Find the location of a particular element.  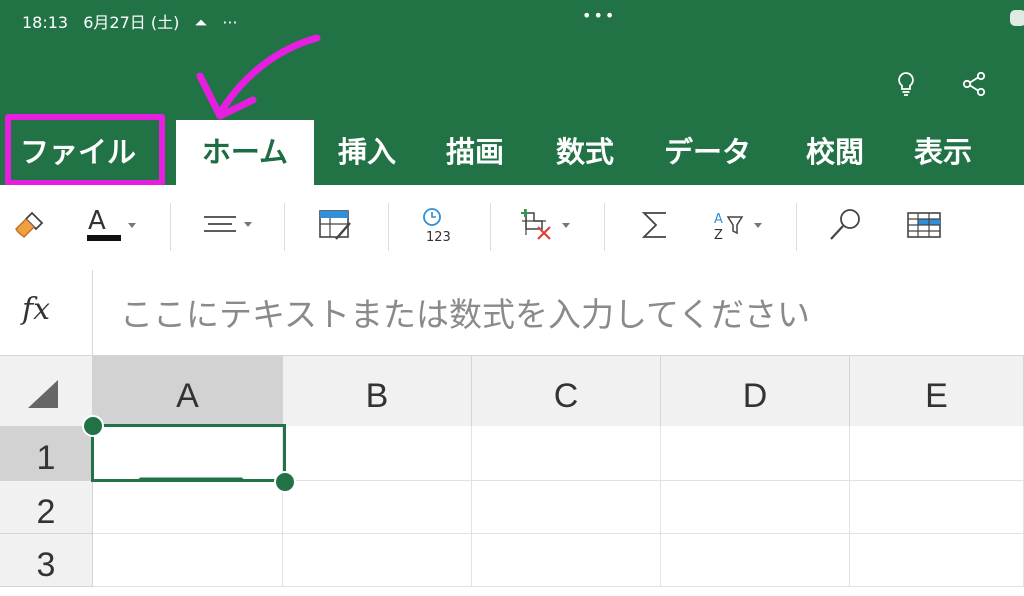

cell-c3 is located at coordinates (566, 560).